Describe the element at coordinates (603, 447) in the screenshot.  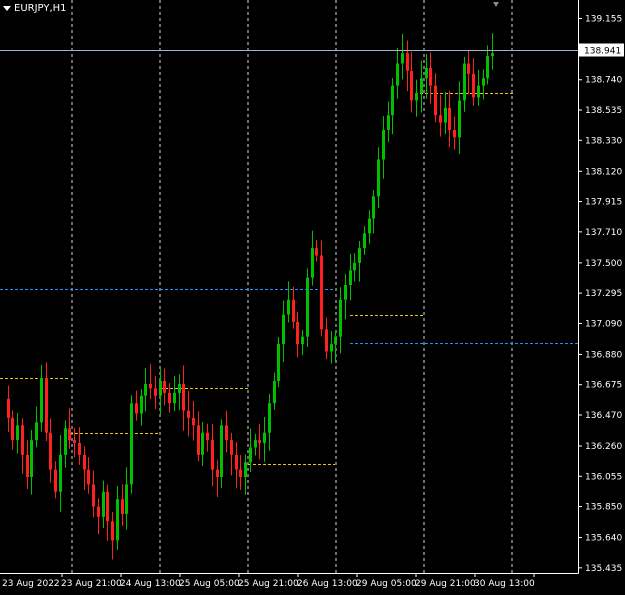
I see `y-tick-label: 136.260` at that location.